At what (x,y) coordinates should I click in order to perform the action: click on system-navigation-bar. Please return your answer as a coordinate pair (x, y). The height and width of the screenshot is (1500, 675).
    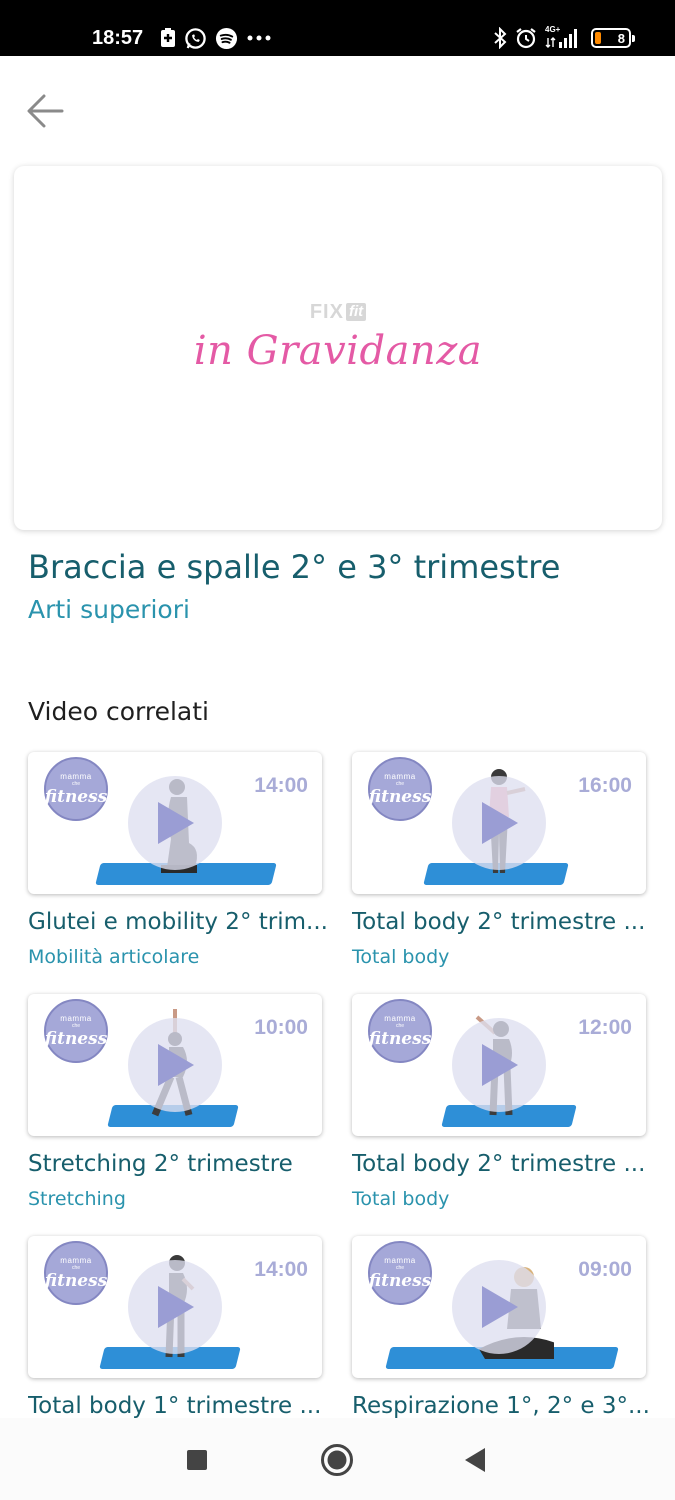
    Looking at the image, I should click on (337, 1459).